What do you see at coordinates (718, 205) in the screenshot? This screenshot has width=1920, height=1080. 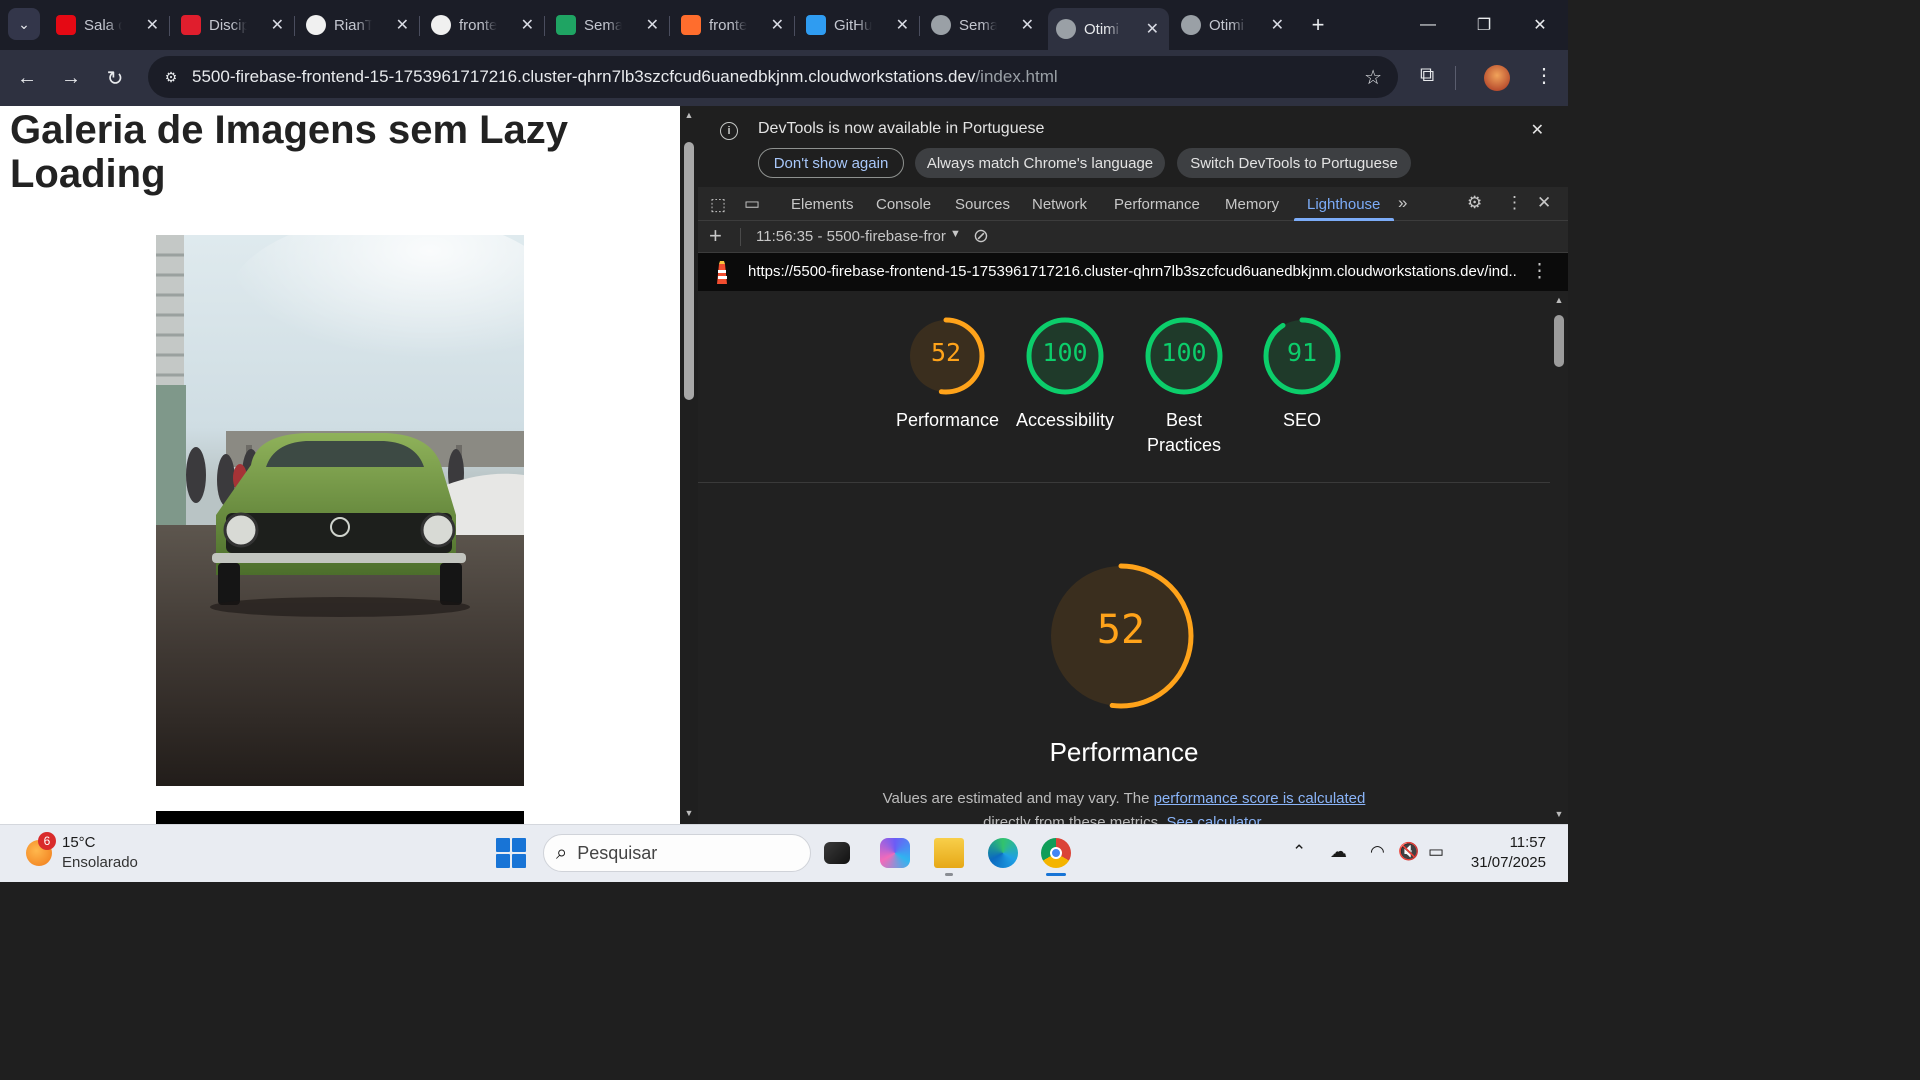 I see `inspect-element-icon: ⬚` at bounding box center [718, 205].